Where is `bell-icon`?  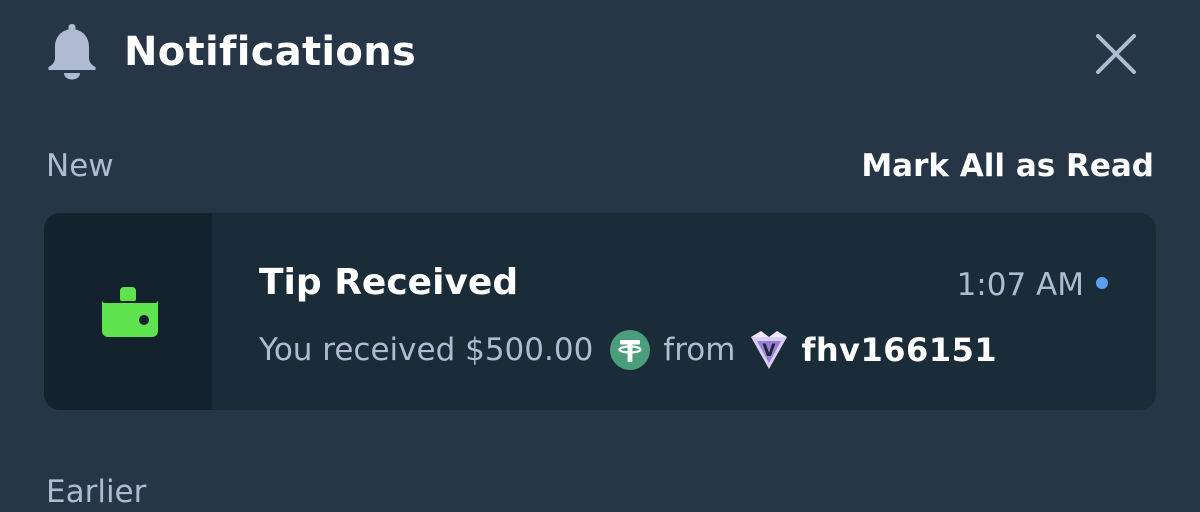
bell-icon is located at coordinates (72, 52).